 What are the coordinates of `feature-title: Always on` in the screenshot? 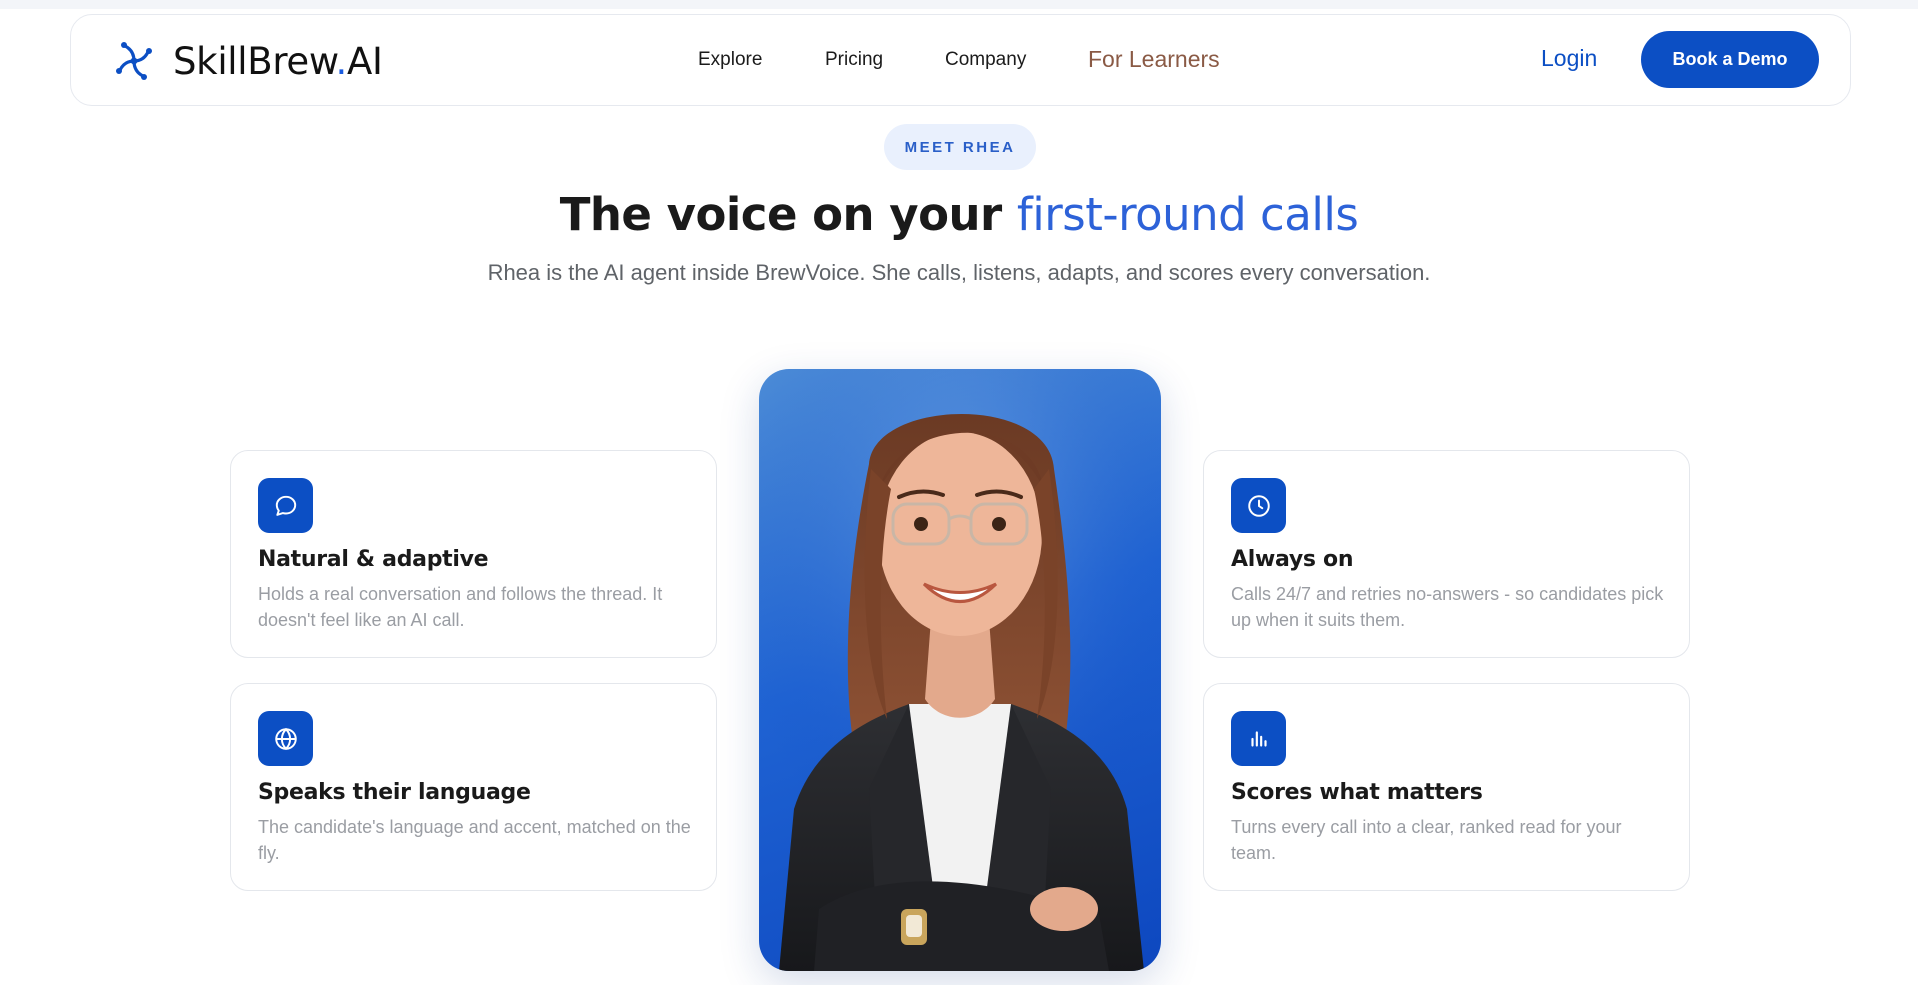 It's located at (1292, 559).